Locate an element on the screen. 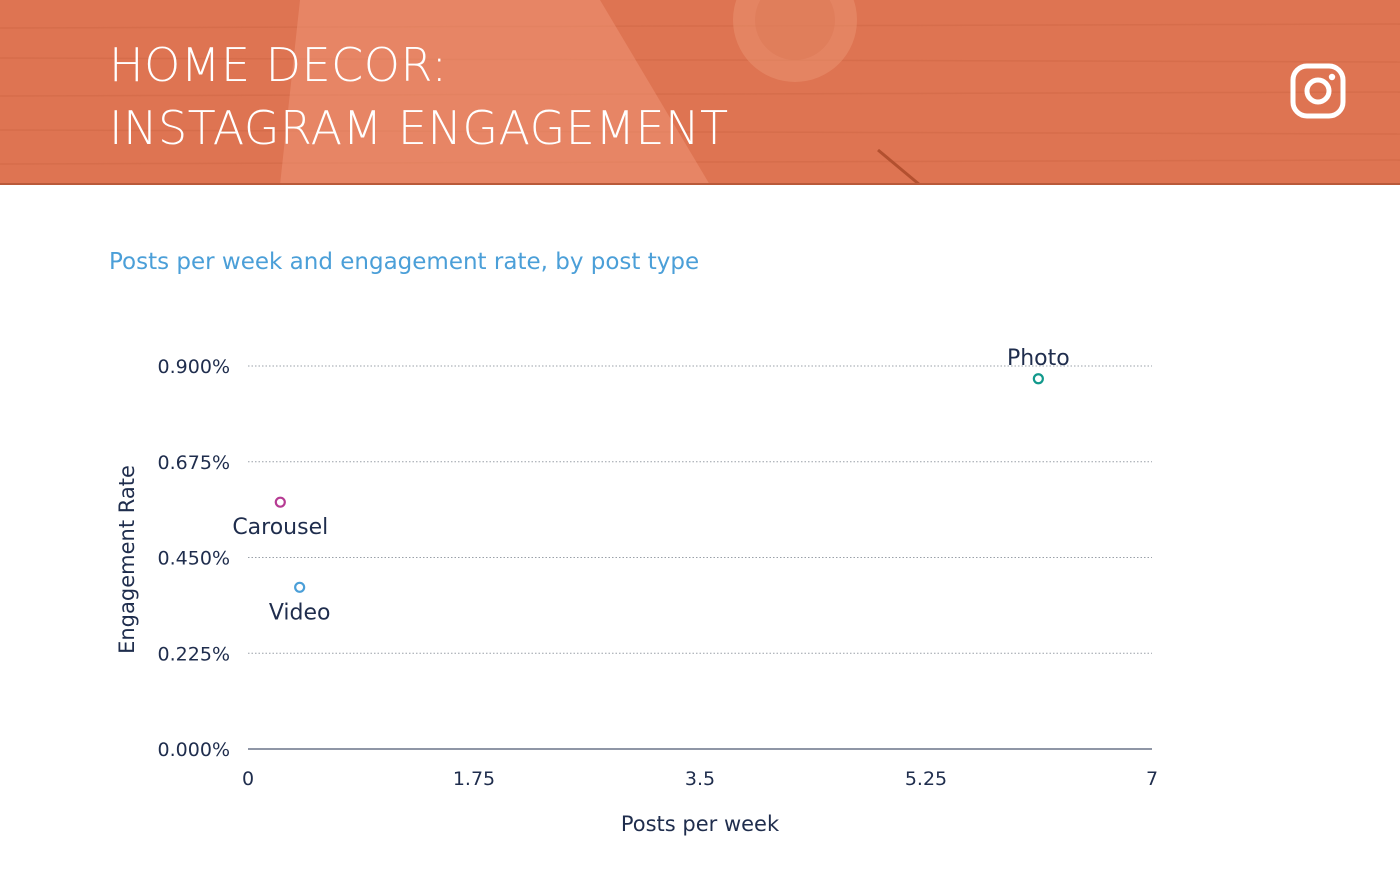 The image size is (1400, 879). point-label-photo: Photo is located at coordinates (1038, 358).